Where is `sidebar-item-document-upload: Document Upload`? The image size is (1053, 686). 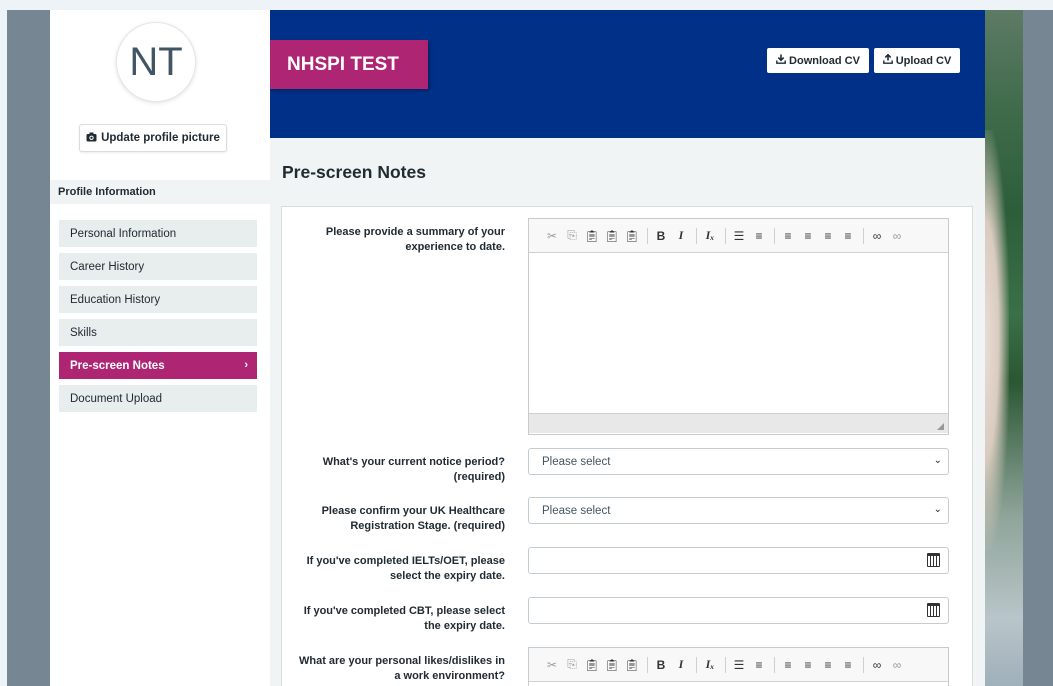 sidebar-item-document-upload: Document Upload is located at coordinates (158, 398).